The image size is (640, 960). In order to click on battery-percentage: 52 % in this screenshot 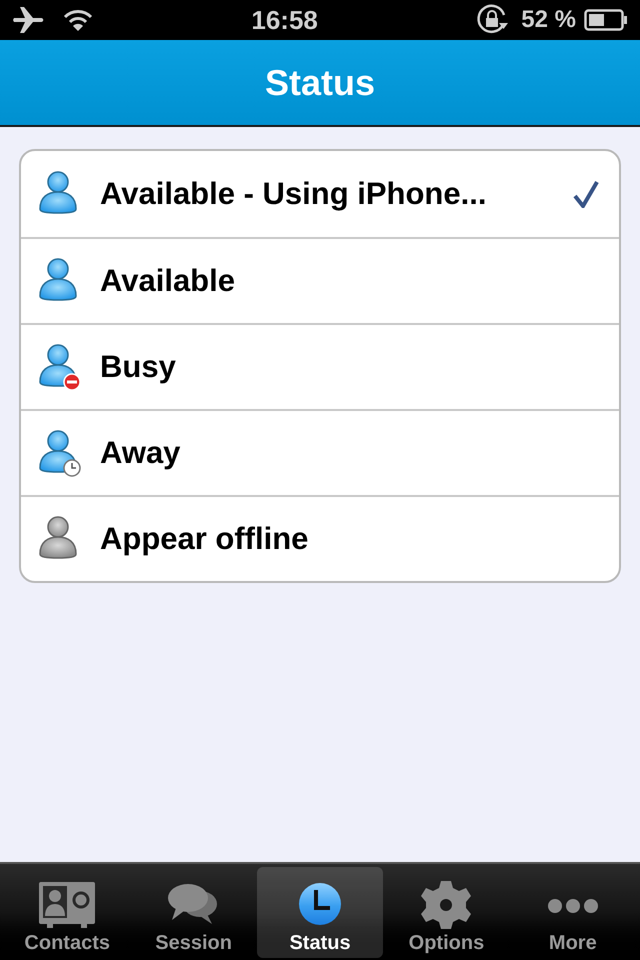, I will do `click(548, 20)`.